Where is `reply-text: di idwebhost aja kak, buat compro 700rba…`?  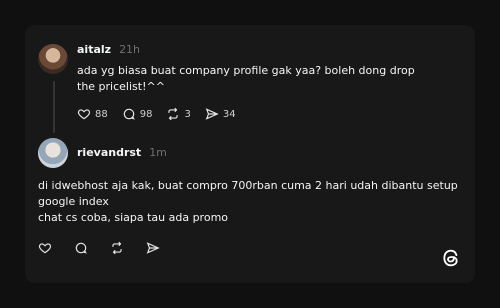
reply-text: di idwebhost aja kak, buat compro 700rba… is located at coordinates (248, 201).